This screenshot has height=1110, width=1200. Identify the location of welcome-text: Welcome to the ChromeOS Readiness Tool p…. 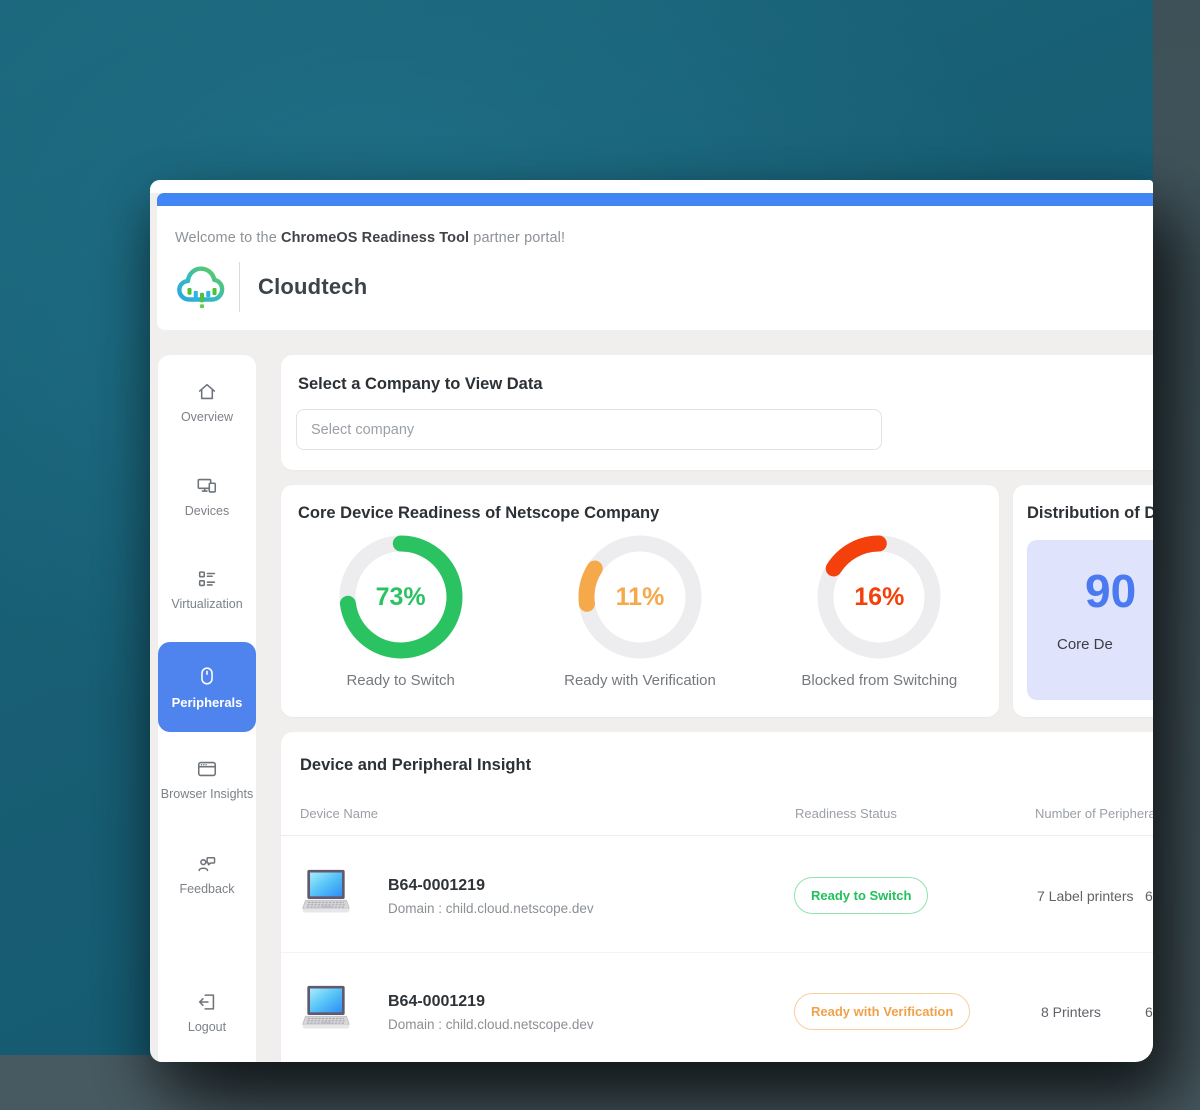
(370, 238).